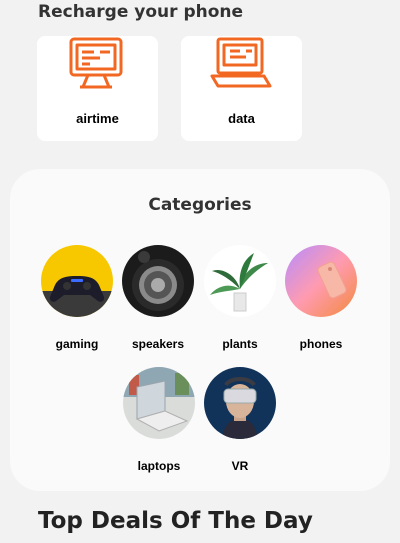 Image resolution: width=400 pixels, height=543 pixels. What do you see at coordinates (159, 403) in the screenshot?
I see `laptop-image` at bounding box center [159, 403].